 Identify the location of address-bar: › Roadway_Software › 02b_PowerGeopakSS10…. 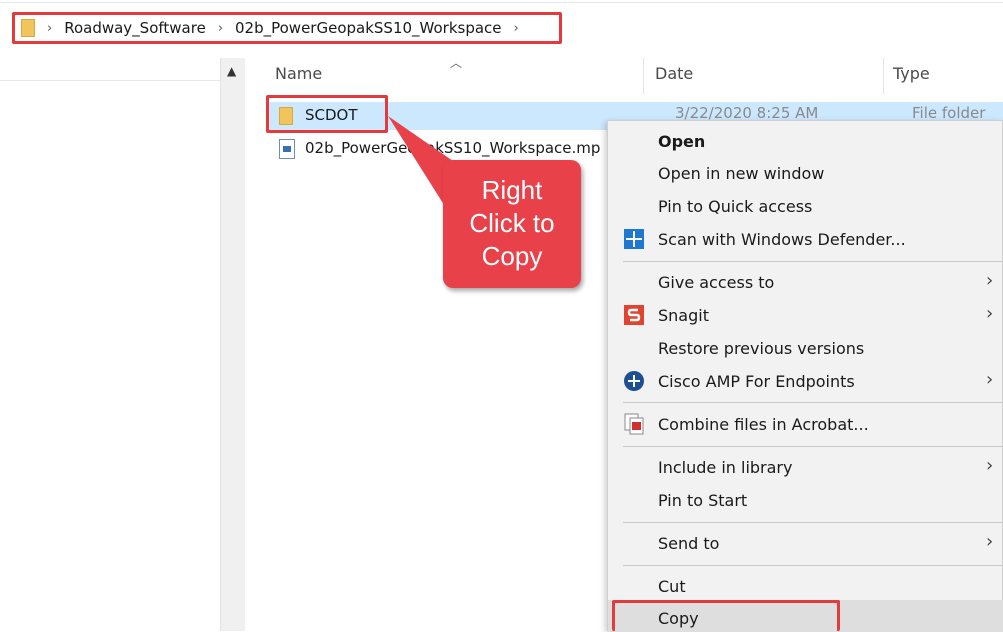
(501, 29).